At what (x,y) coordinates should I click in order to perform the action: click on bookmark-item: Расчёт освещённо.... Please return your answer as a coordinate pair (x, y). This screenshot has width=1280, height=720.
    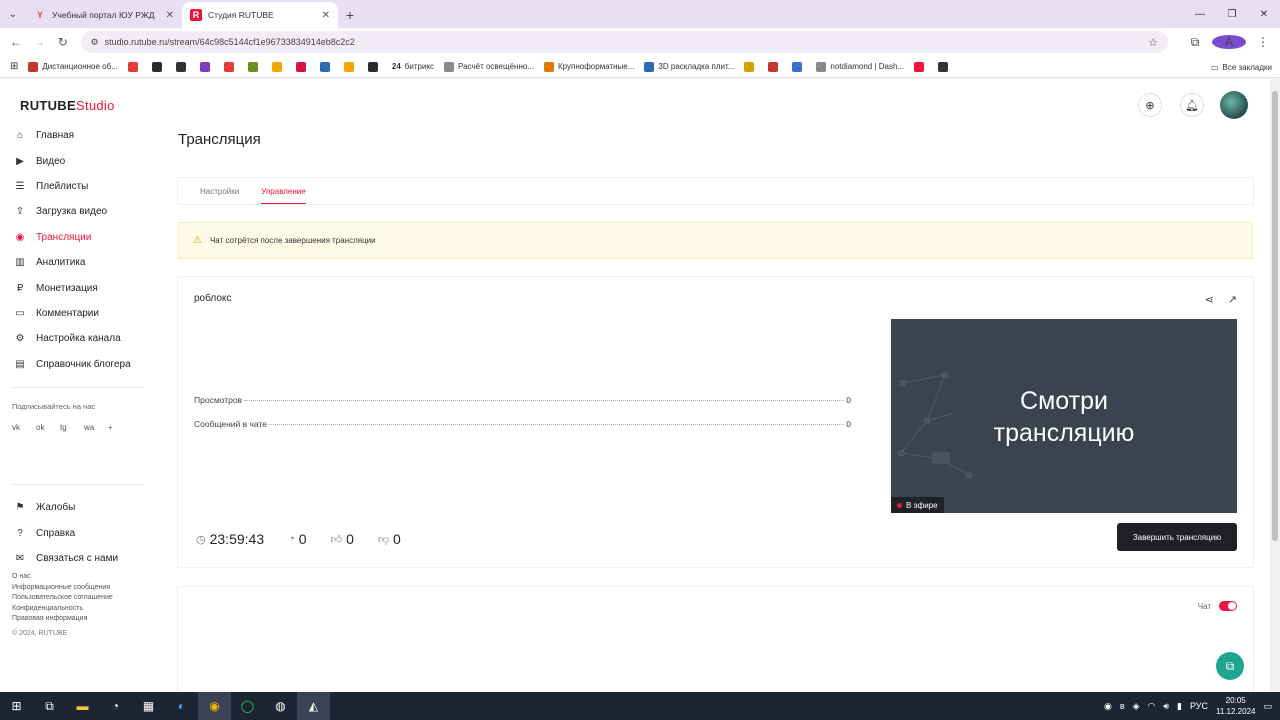
    Looking at the image, I should click on (489, 66).